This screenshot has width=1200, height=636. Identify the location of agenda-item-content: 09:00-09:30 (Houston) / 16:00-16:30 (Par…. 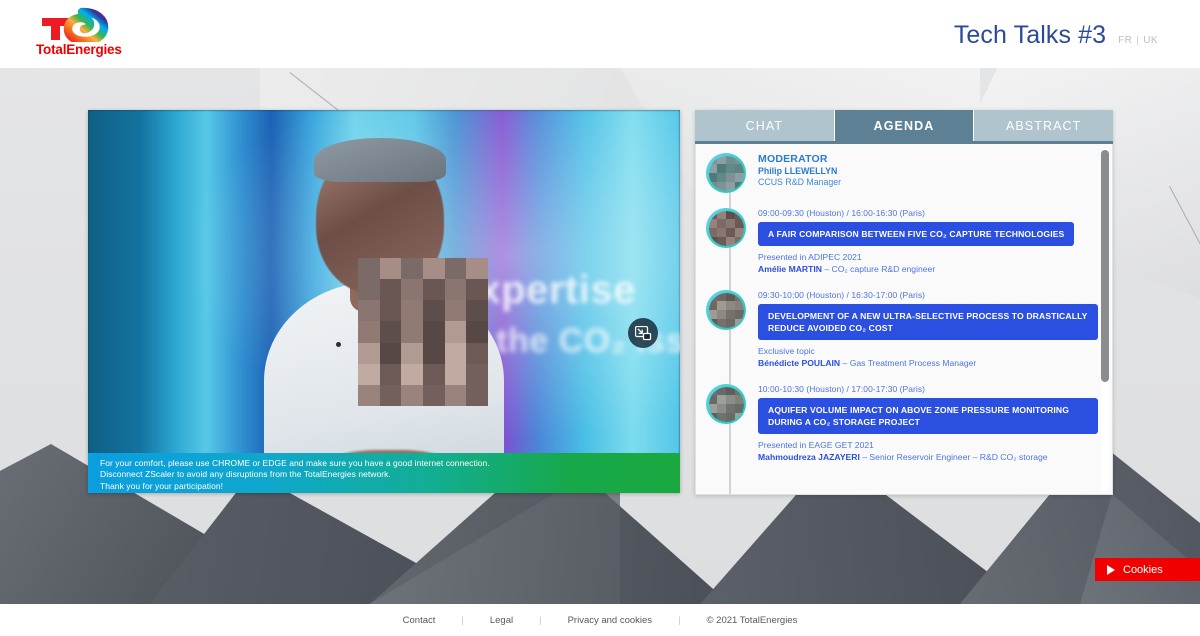
(922, 241).